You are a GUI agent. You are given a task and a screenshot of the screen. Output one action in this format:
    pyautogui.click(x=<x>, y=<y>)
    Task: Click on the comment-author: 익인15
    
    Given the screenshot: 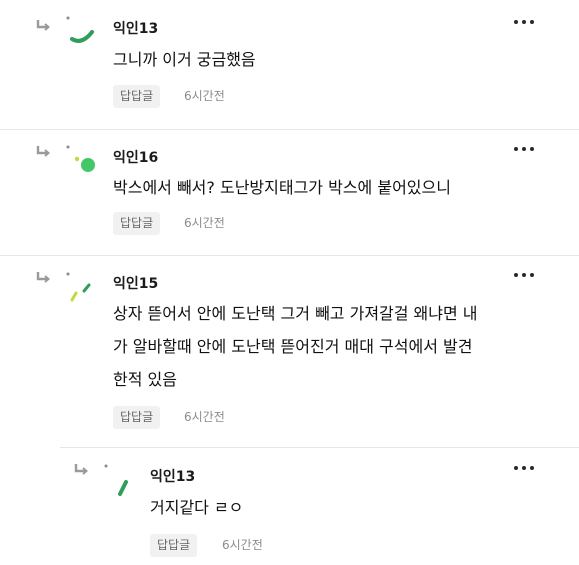 What is the action you would take?
    pyautogui.click(x=135, y=283)
    